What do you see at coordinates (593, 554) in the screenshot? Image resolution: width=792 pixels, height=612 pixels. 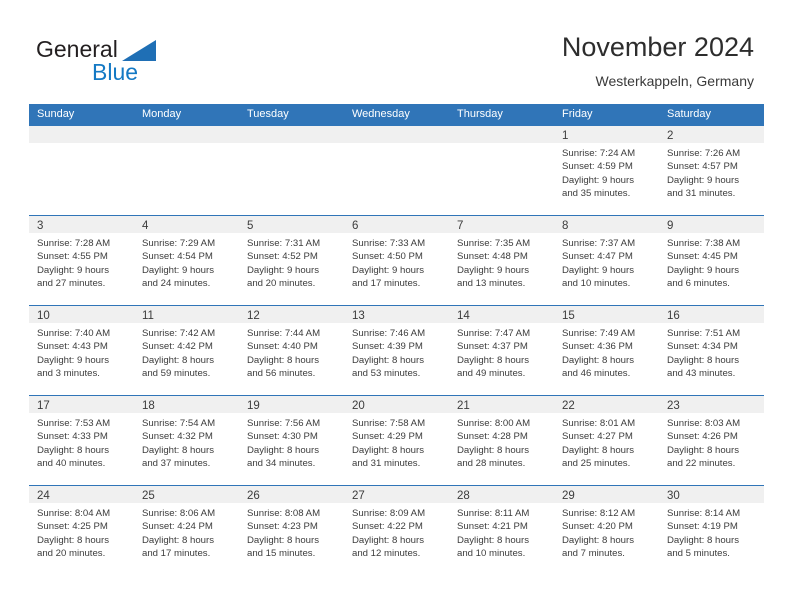 I see `day-info-line: and 7 minutes.` at bounding box center [593, 554].